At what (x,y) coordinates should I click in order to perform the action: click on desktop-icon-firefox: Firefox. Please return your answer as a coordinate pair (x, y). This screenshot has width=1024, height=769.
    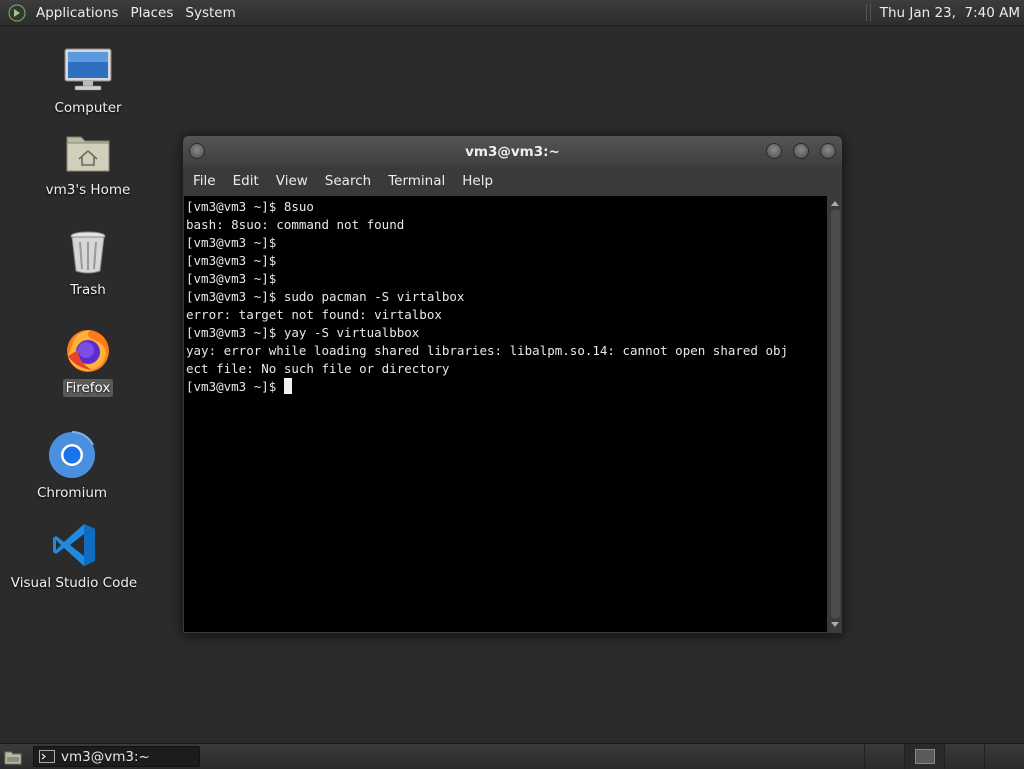
    Looking at the image, I should click on (88, 361).